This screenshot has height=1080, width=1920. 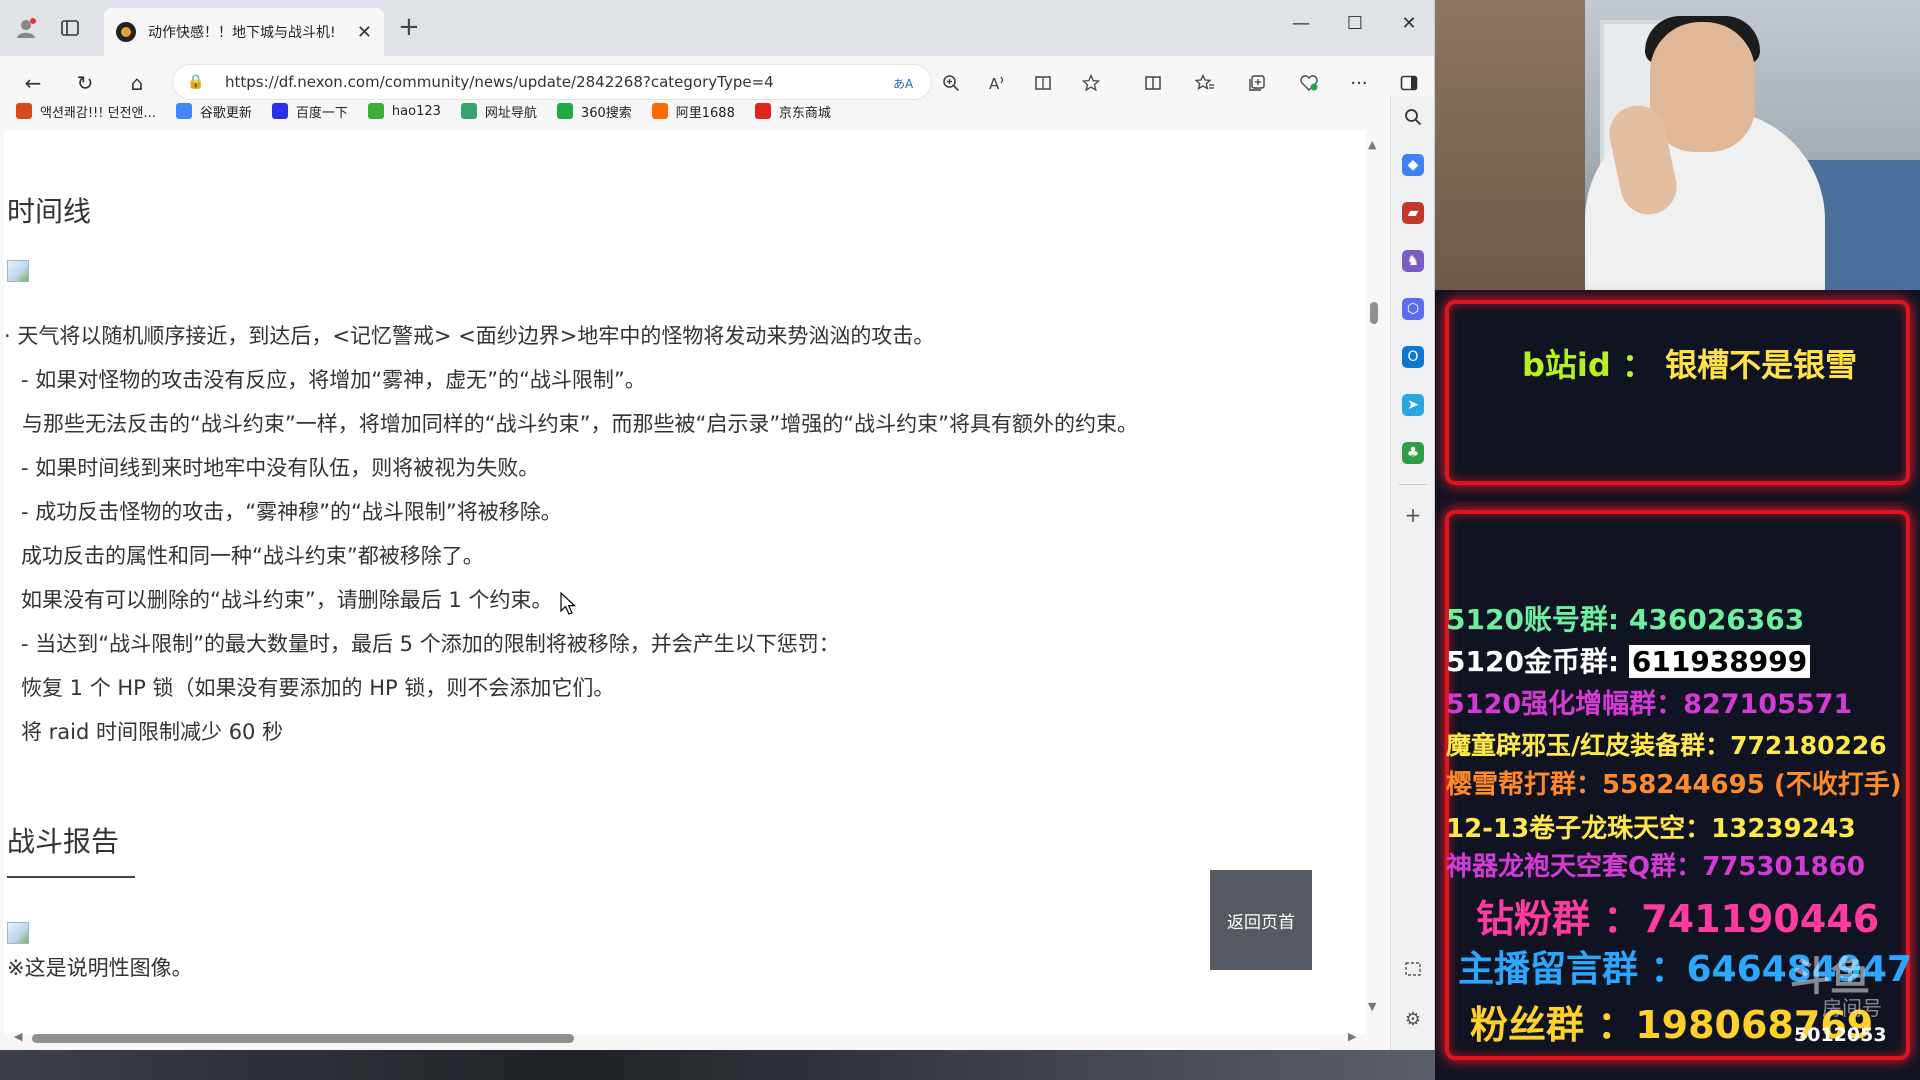 I want to click on favorites-icon, so click(x=1205, y=83).